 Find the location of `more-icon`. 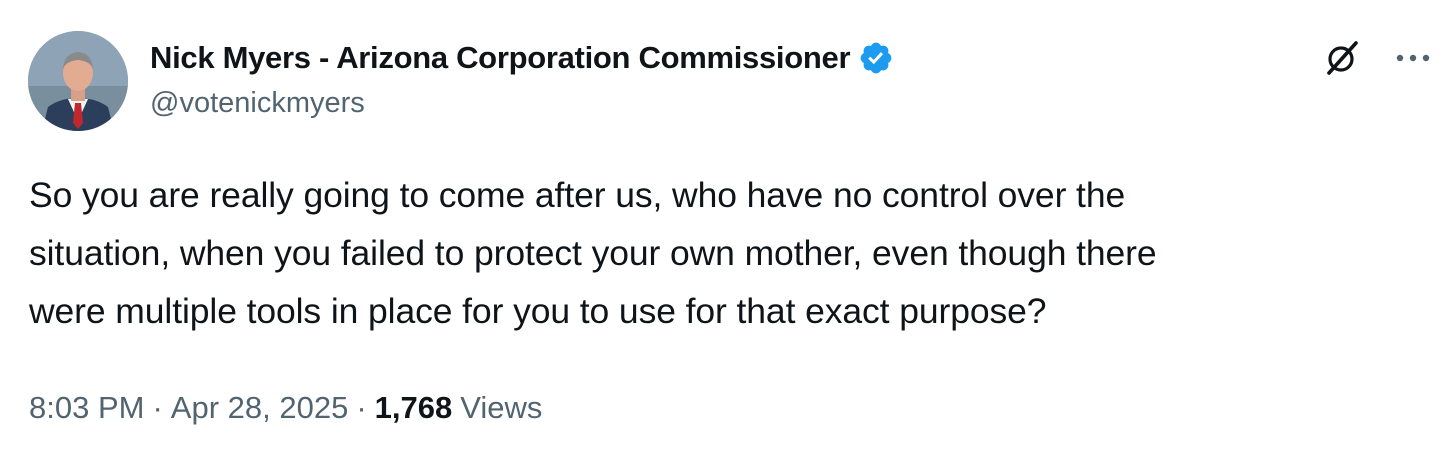

more-icon is located at coordinates (1414, 58).